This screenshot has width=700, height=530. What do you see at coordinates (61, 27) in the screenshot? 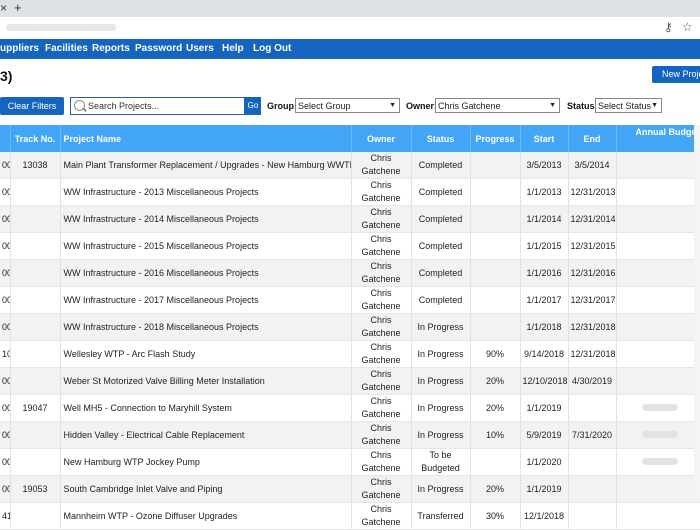
I see `url-text-blurred` at bounding box center [61, 27].